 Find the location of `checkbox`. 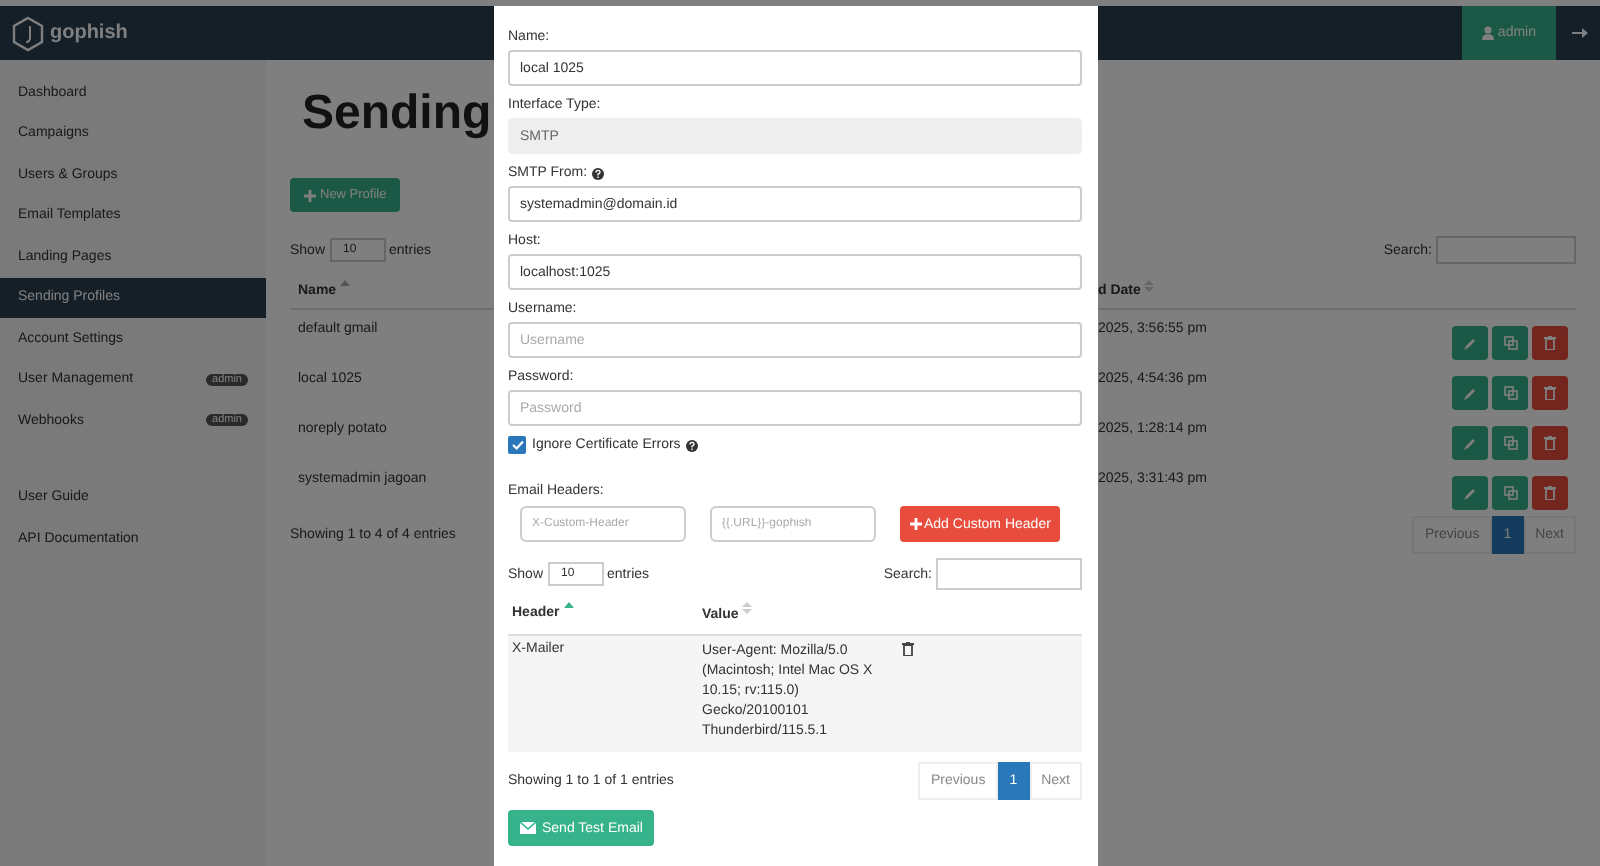

checkbox is located at coordinates (517, 445).